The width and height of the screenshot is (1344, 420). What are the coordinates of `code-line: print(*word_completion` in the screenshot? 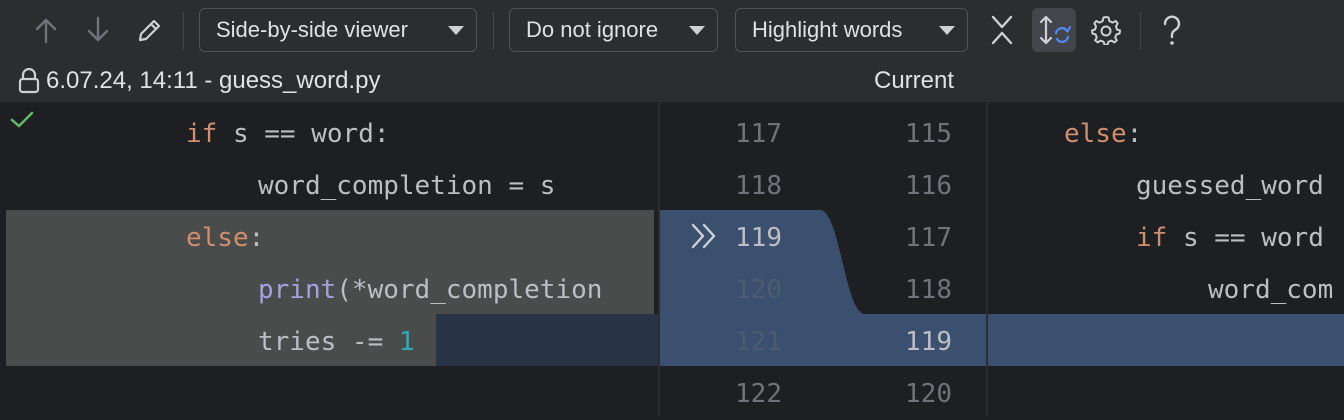 It's located at (430, 290).